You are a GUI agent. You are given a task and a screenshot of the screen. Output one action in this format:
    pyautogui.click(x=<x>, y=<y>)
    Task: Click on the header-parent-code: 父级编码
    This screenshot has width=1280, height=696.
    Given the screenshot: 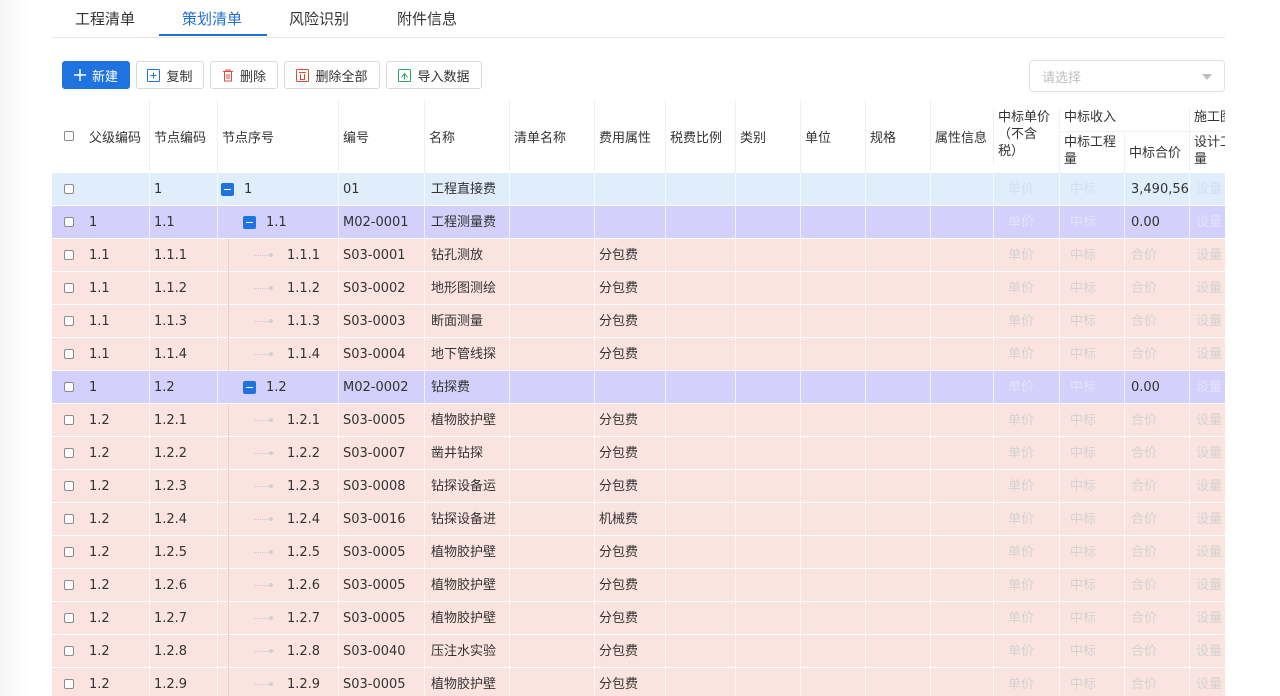 What is the action you would take?
    pyautogui.click(x=117, y=136)
    